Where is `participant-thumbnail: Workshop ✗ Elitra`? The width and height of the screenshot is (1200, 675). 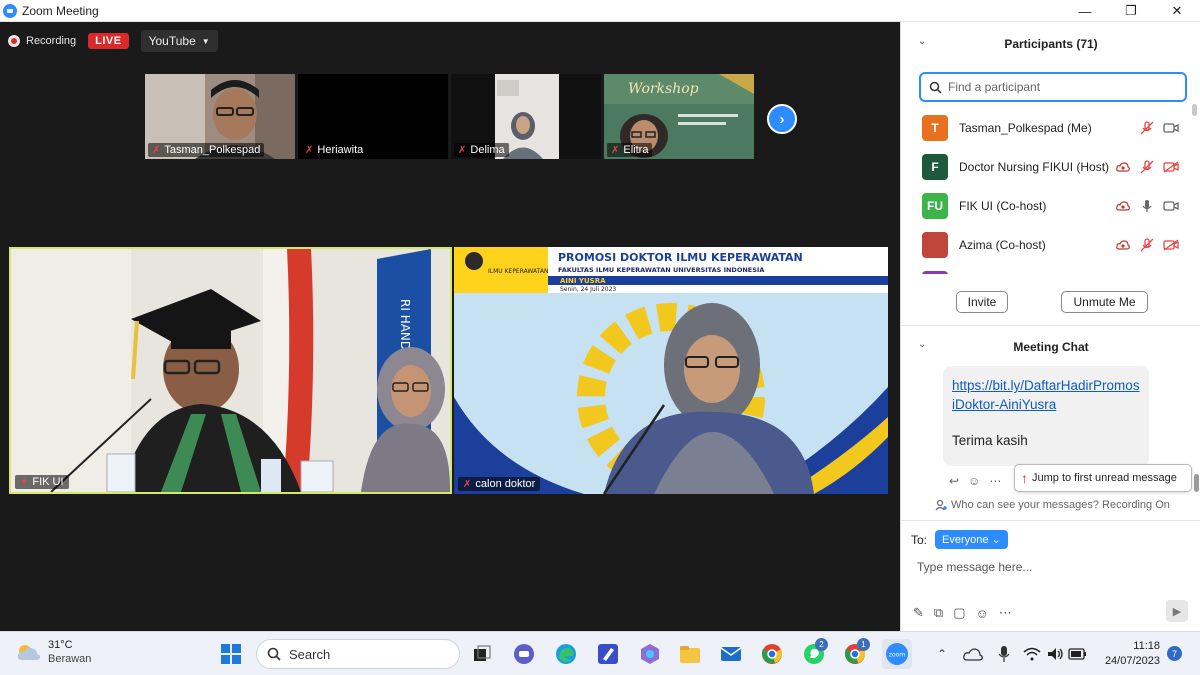
participant-thumbnail: Workshop ✗ Elitra is located at coordinates (679, 116).